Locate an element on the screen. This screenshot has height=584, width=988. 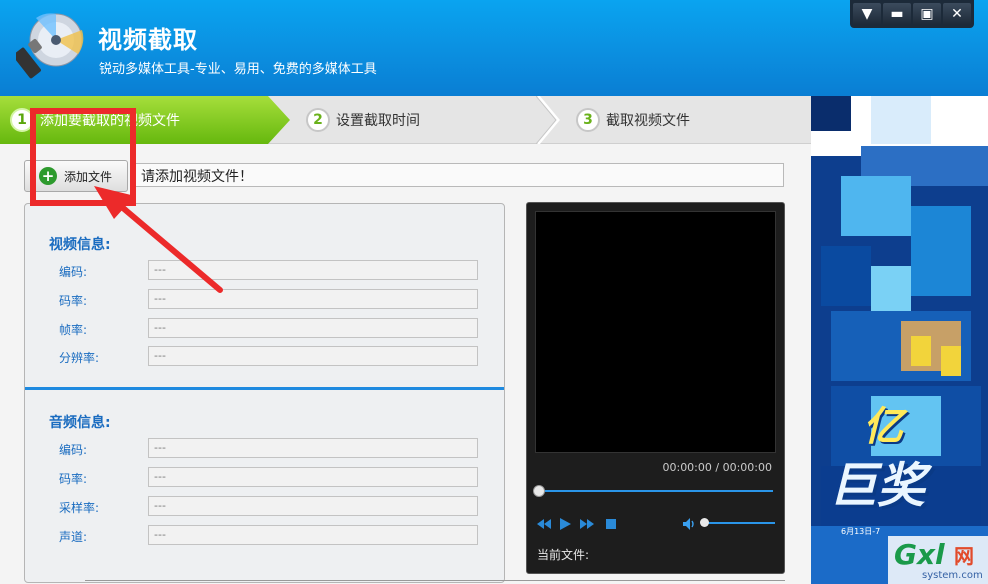
fast-forward-button is located at coordinates (587, 524).